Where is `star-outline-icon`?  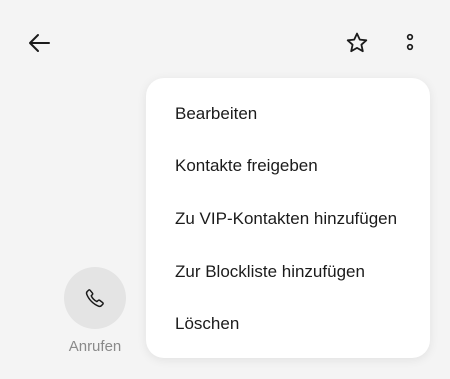
star-outline-icon is located at coordinates (357, 42).